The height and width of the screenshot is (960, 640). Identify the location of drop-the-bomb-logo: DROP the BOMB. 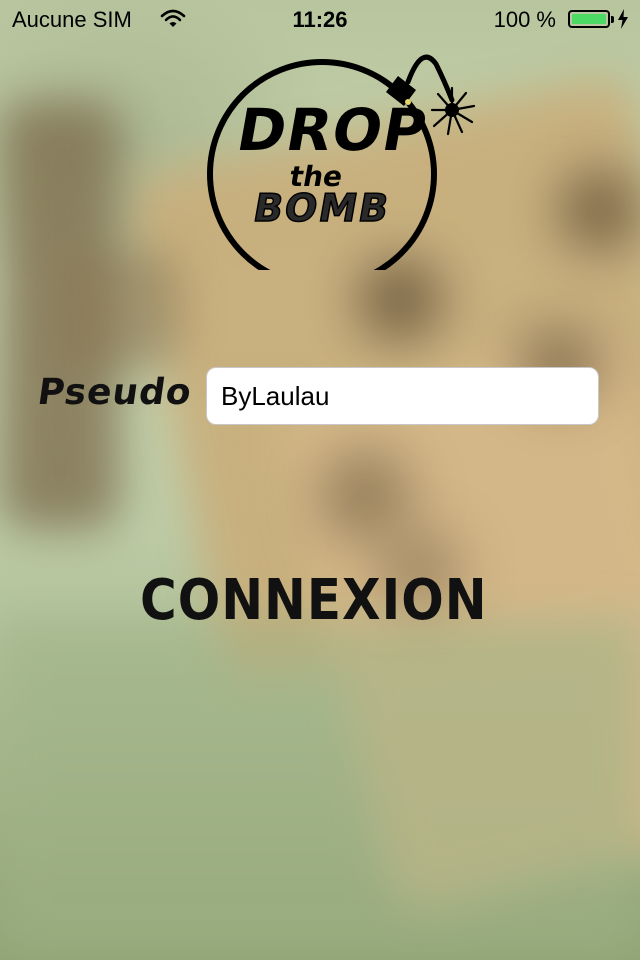
(340, 155).